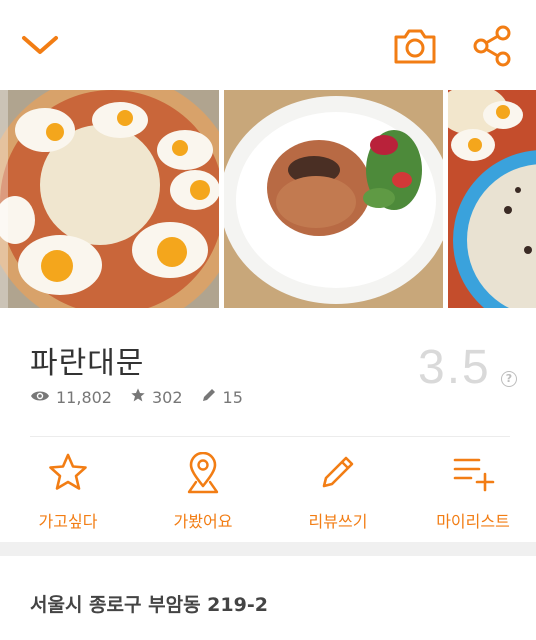 The width and height of the screenshot is (536, 640). What do you see at coordinates (338, 490) in the screenshot?
I see `write-review-button: 리뷰쓰기` at bounding box center [338, 490].